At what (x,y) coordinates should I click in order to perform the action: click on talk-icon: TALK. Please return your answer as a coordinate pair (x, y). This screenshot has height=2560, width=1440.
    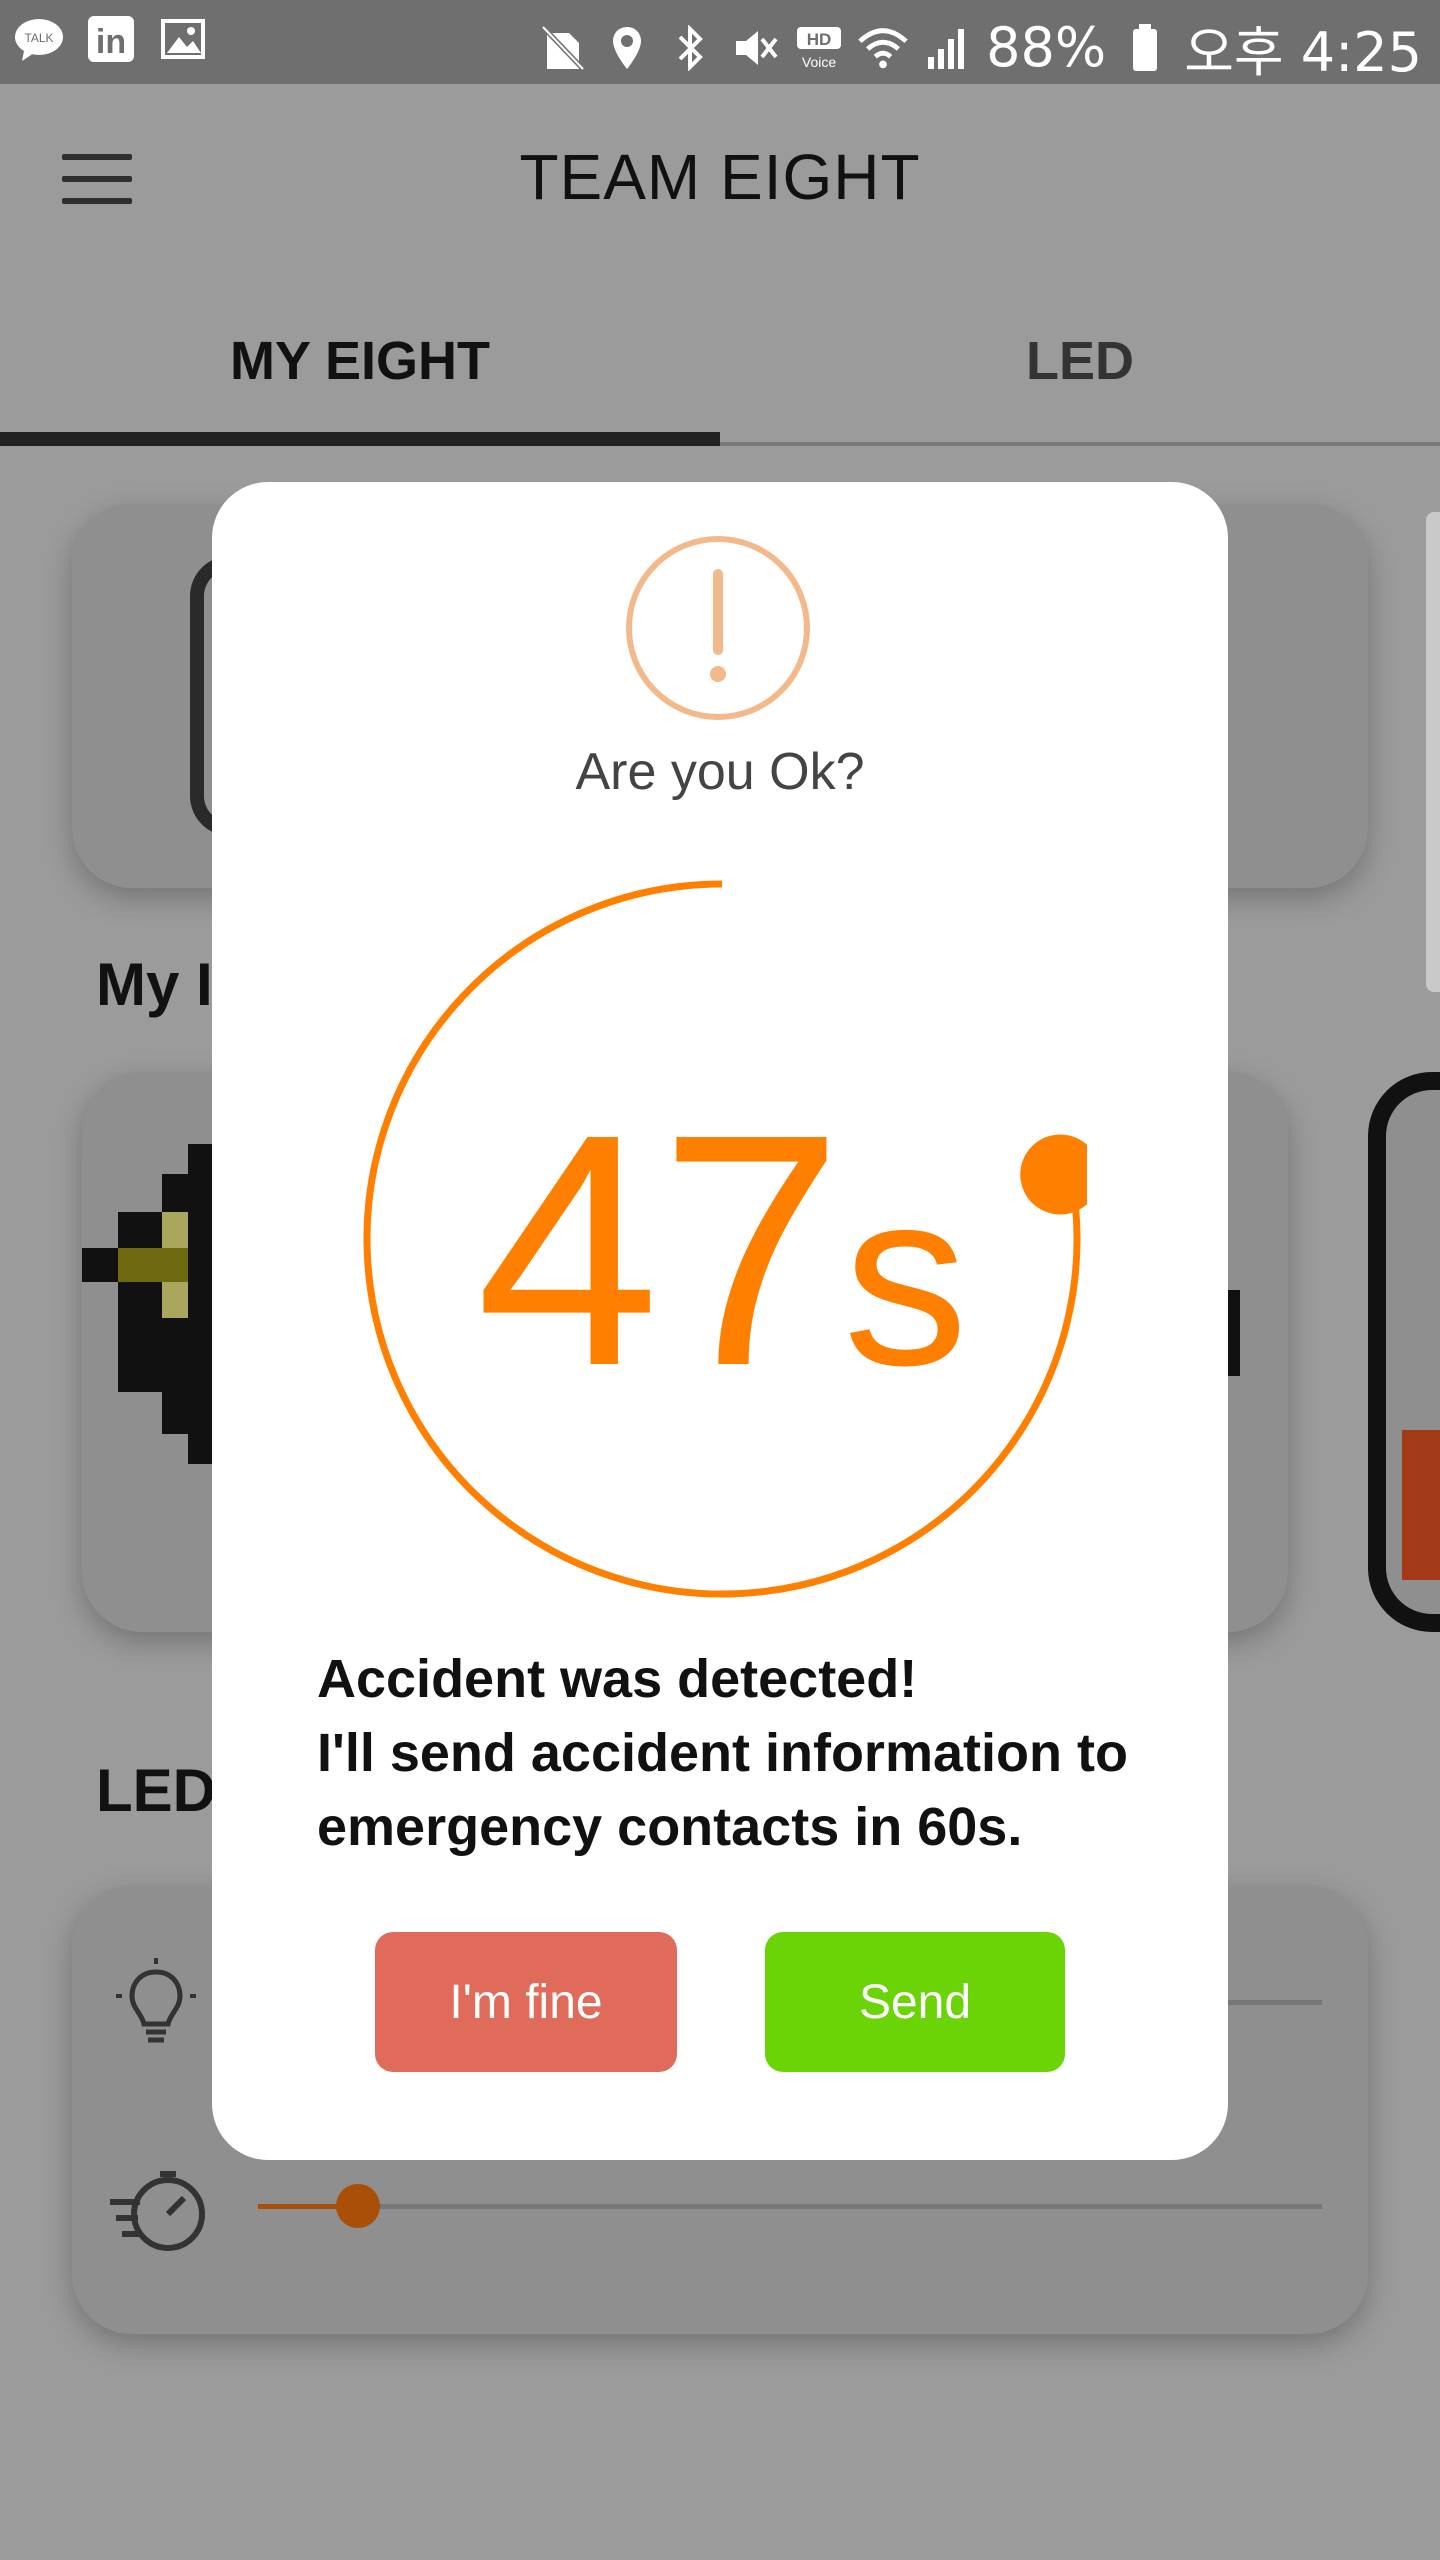
    Looking at the image, I should click on (39, 39).